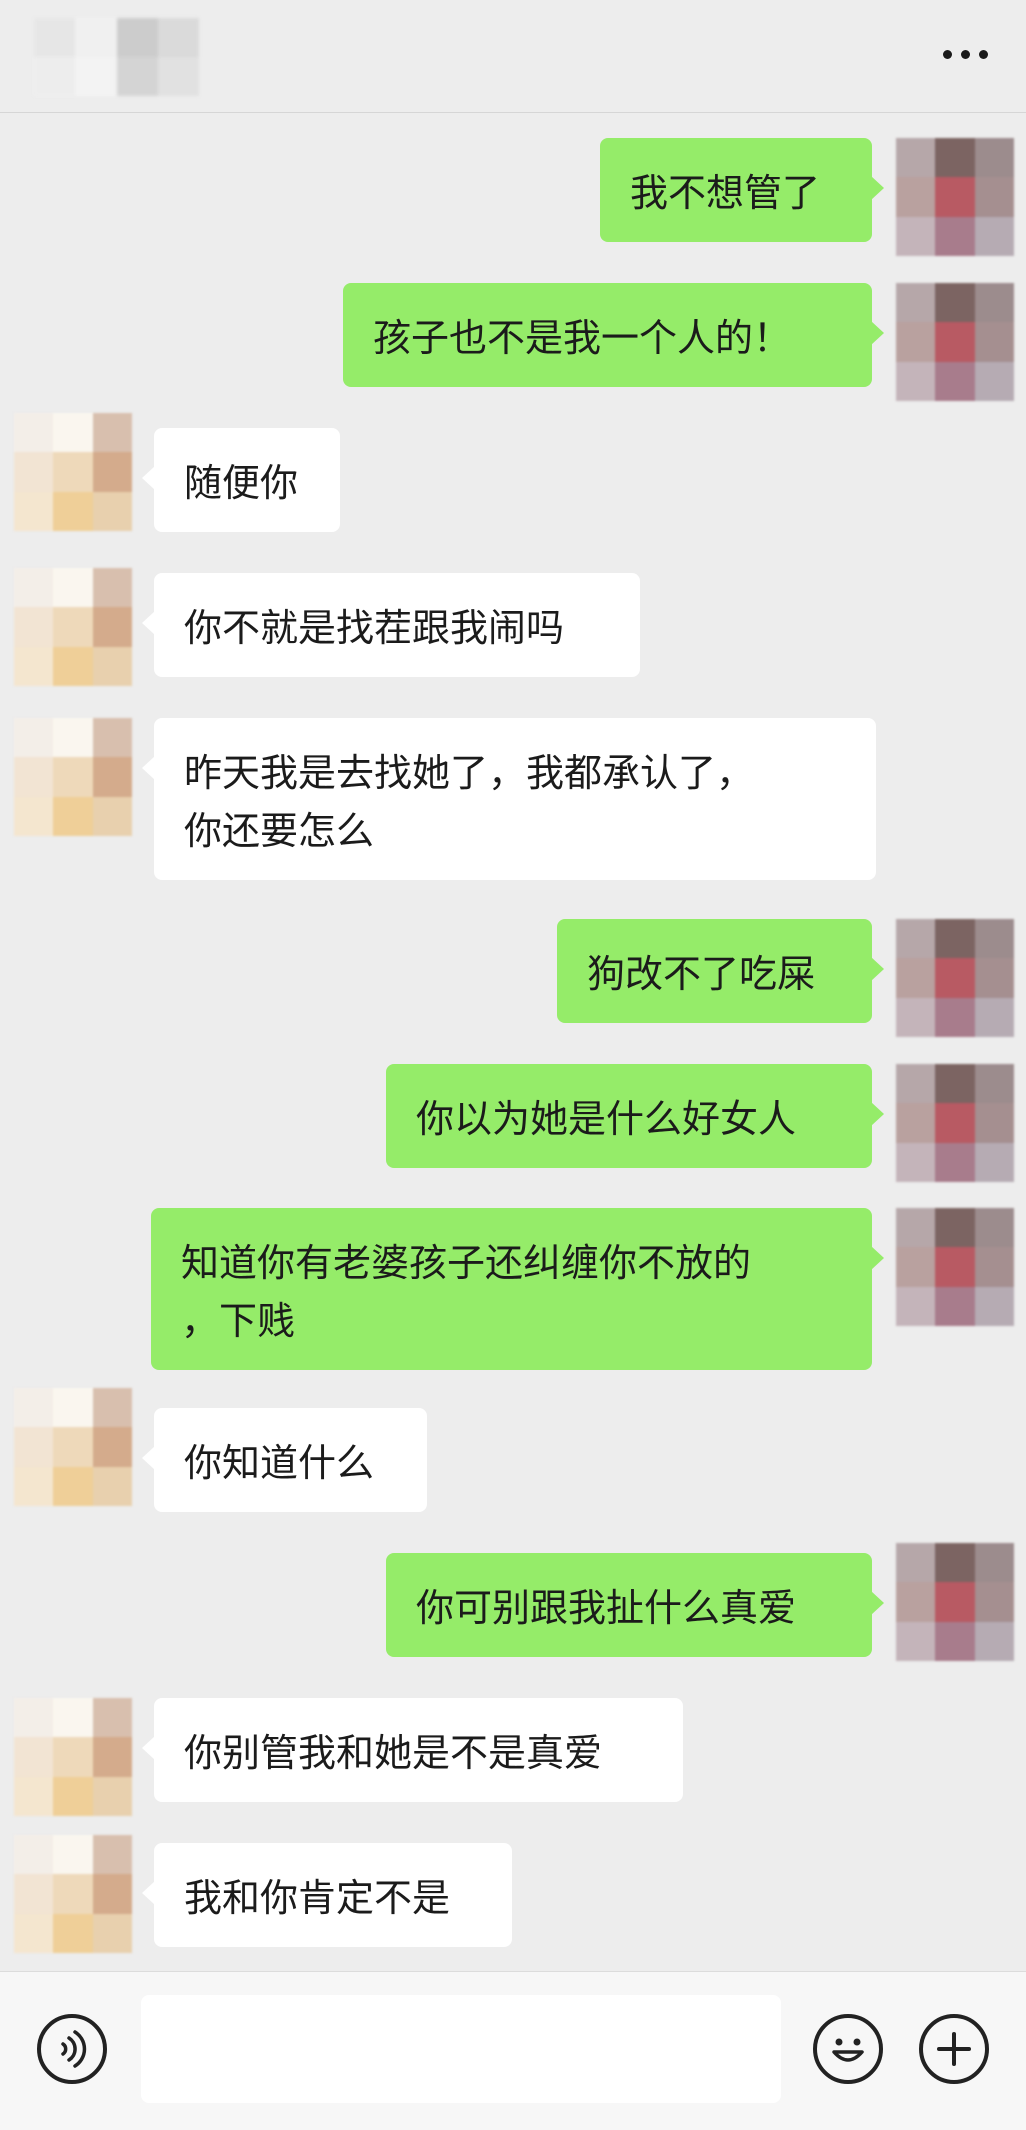 Image resolution: width=1026 pixels, height=2130 pixels. I want to click on message-bubble-sent: 知道你有老婆孩子还纠缠你不放的 ，下贱, so click(517, 1289).